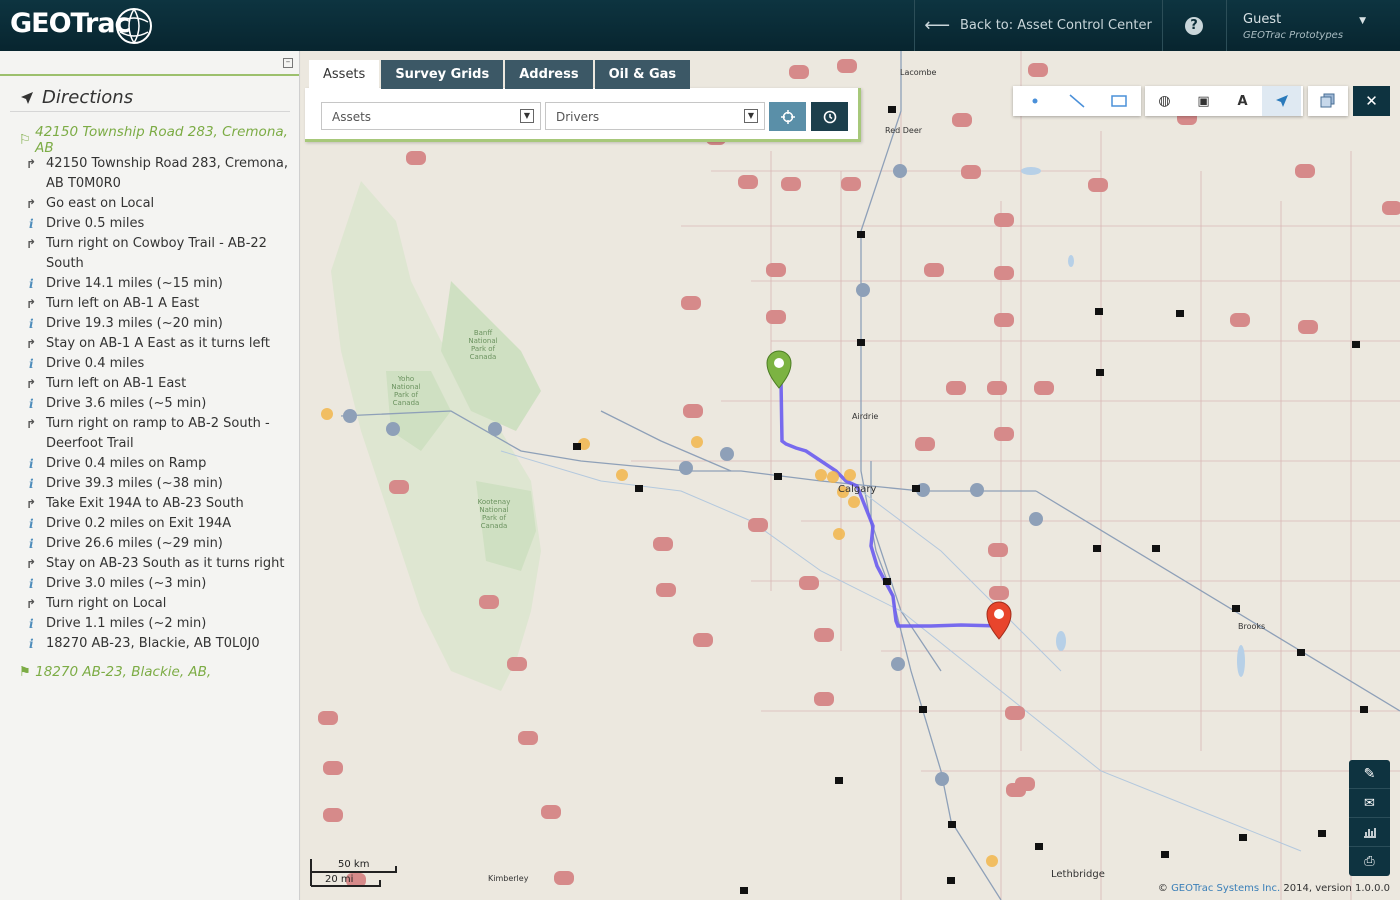 Image resolution: width=1400 pixels, height=900 pixels. I want to click on email-button: ✉, so click(1369, 803).